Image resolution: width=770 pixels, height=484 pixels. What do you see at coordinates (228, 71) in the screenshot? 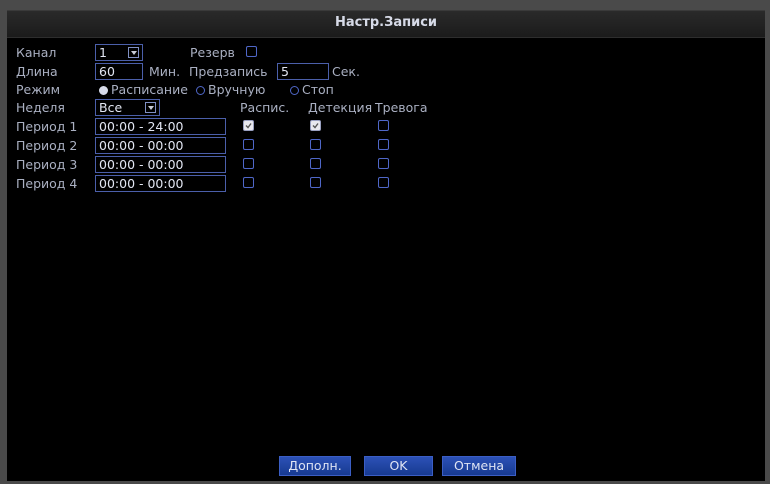
I see `prerecord-label: Предзапись` at bounding box center [228, 71].